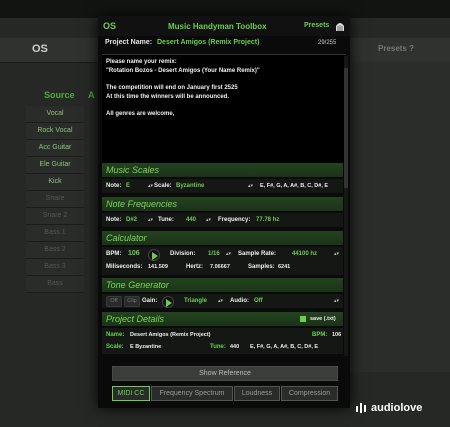 This screenshot has height=427, width=450. I want to click on background-source-item: Vocal, so click(55, 114).